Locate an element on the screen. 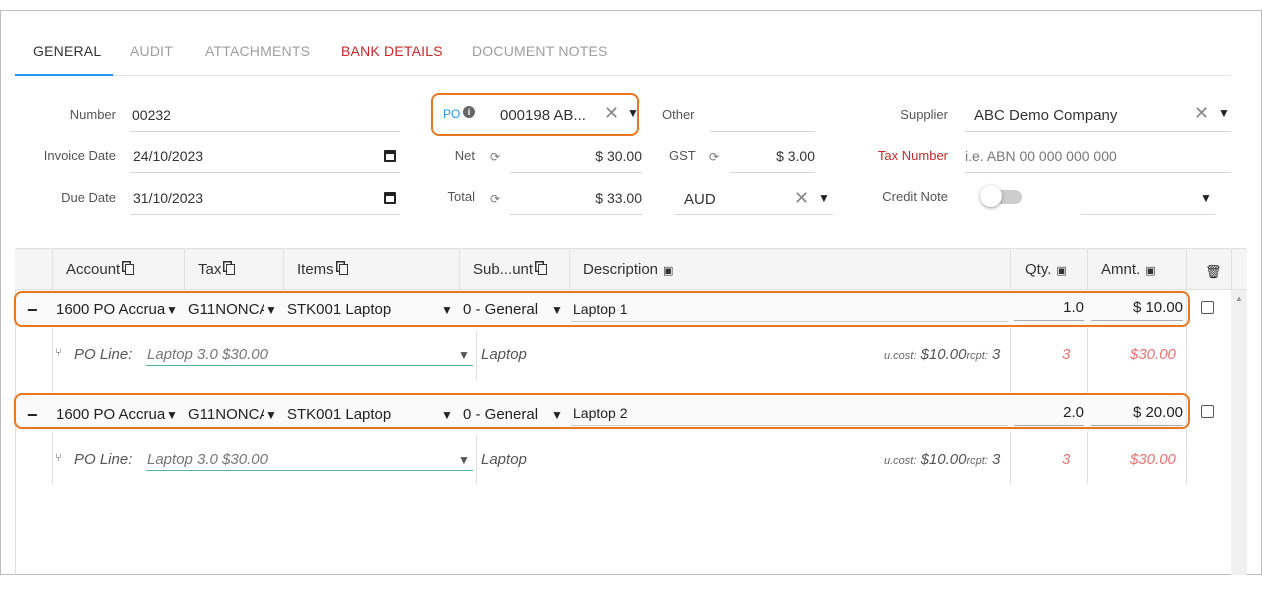 The height and width of the screenshot is (600, 1262). active-tab-indicator is located at coordinates (64, 75).